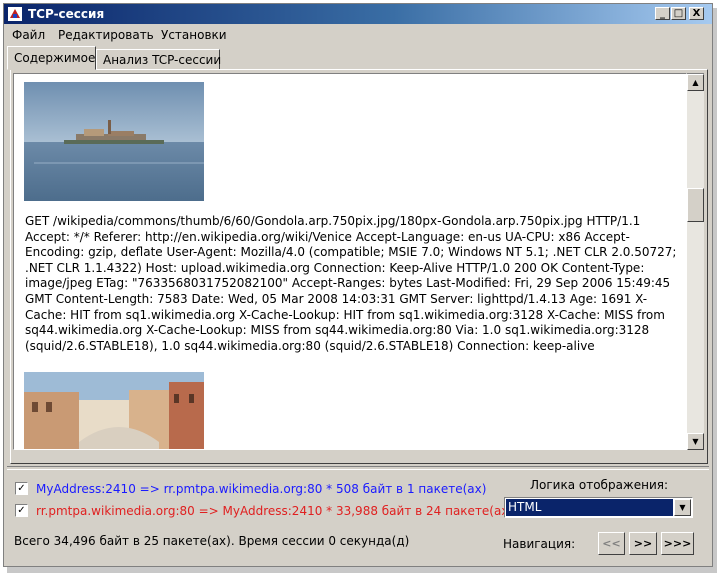 The height and width of the screenshot is (577, 722). What do you see at coordinates (21, 488) in the screenshot?
I see `flow-out-checkbox: ✓` at bounding box center [21, 488].